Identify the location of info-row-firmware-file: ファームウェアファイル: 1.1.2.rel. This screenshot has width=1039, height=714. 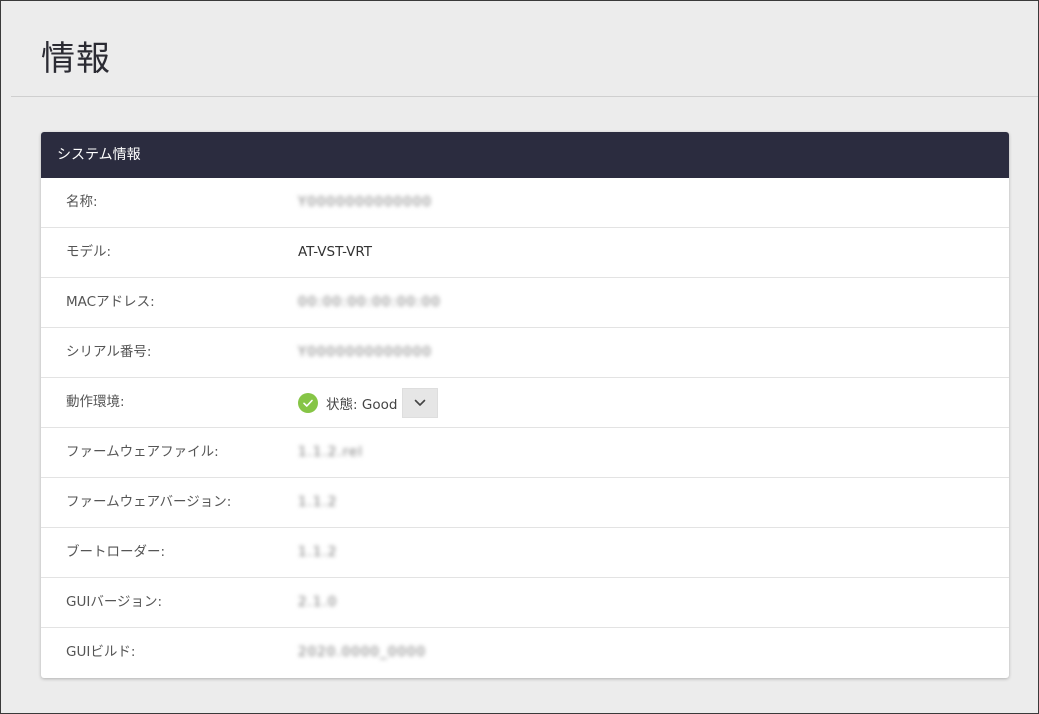
(525, 453).